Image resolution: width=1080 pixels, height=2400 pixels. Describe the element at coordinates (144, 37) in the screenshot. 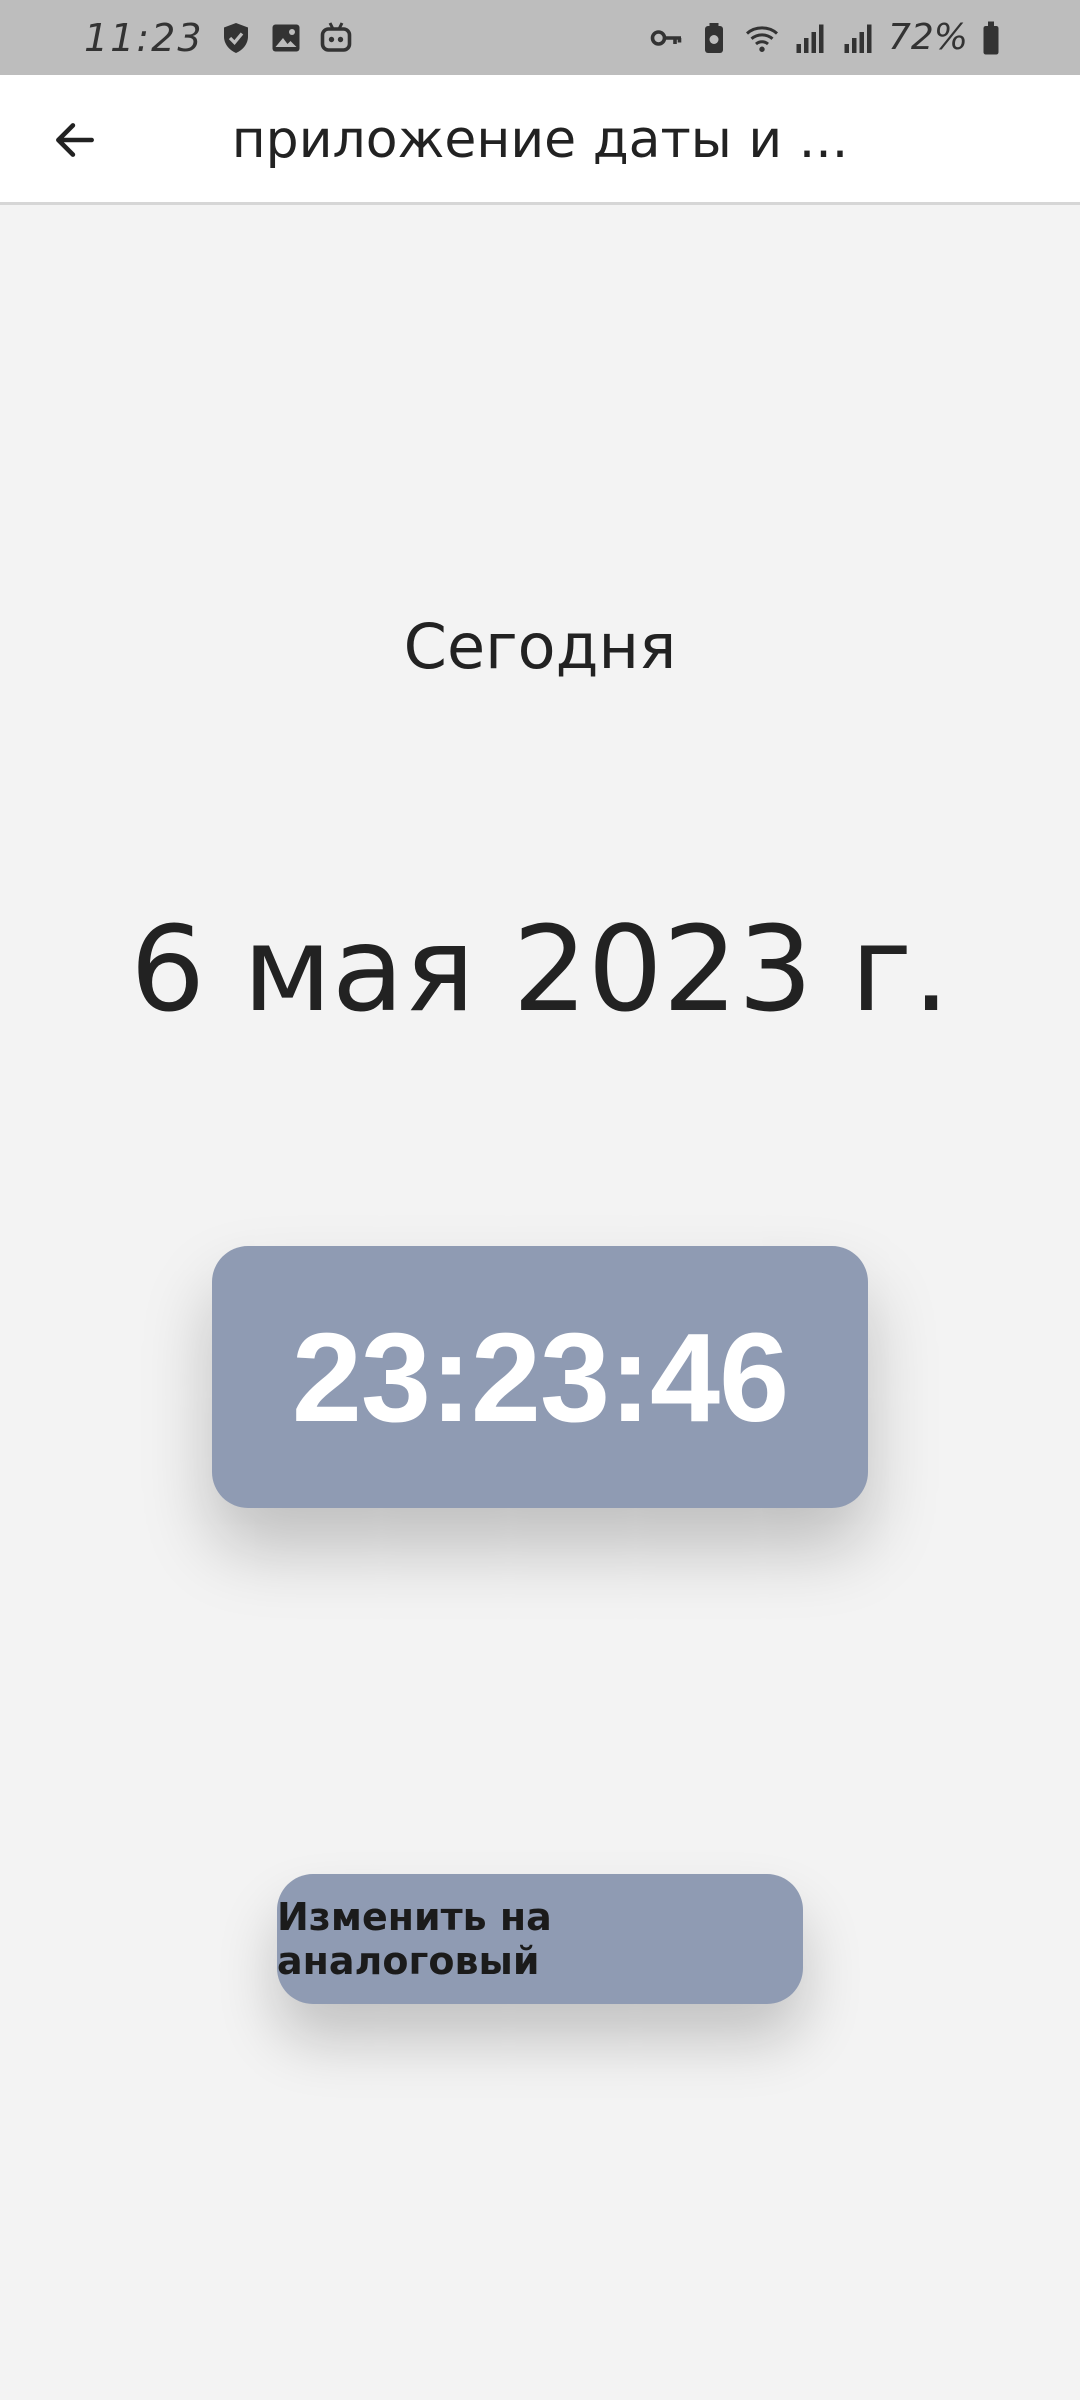

I see `status-time: 11:23` at that location.